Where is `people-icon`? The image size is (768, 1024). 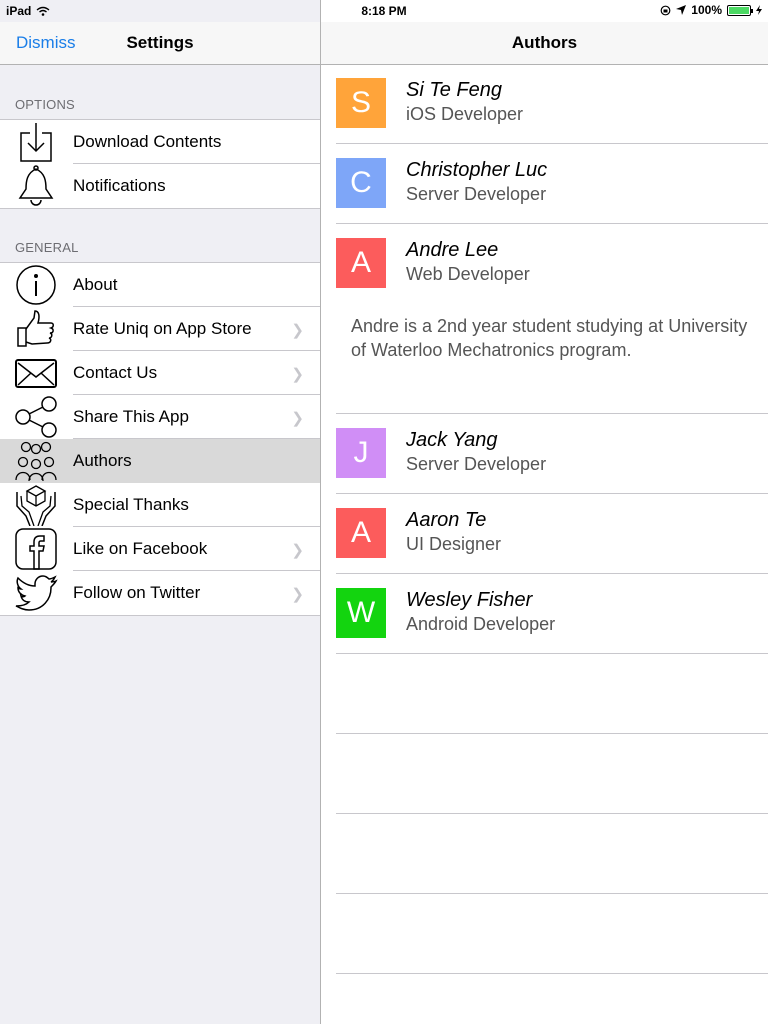 people-icon is located at coordinates (36, 461).